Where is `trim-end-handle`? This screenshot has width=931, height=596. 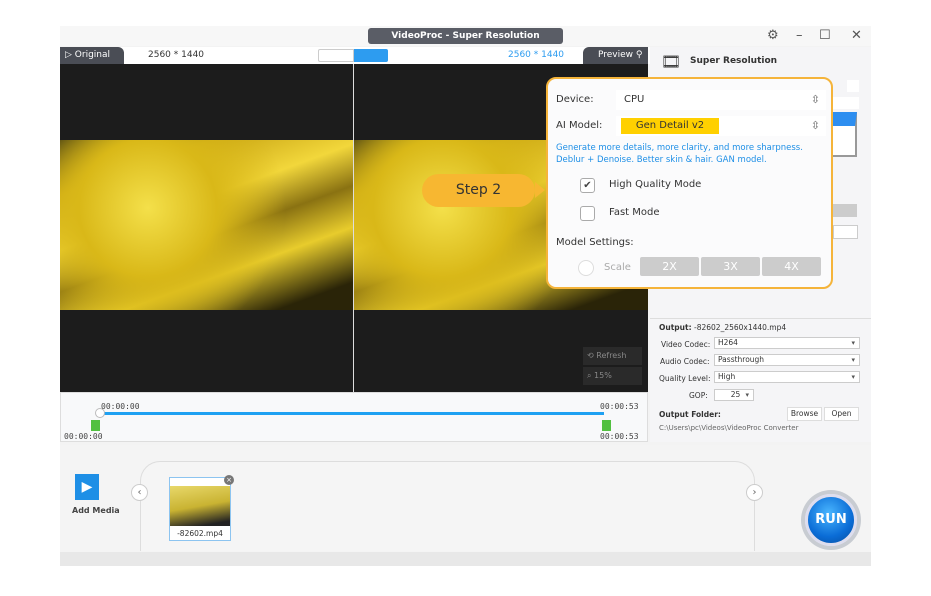
trim-end-handle is located at coordinates (606, 425).